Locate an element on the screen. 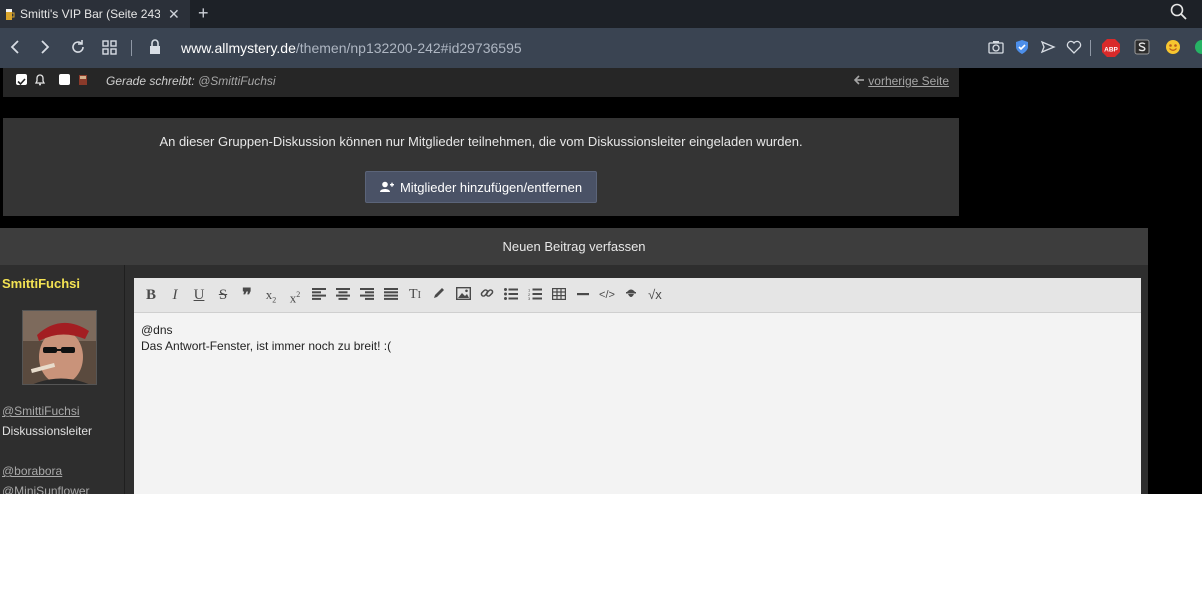  new-tab-icon: + is located at coordinates (203, 13).